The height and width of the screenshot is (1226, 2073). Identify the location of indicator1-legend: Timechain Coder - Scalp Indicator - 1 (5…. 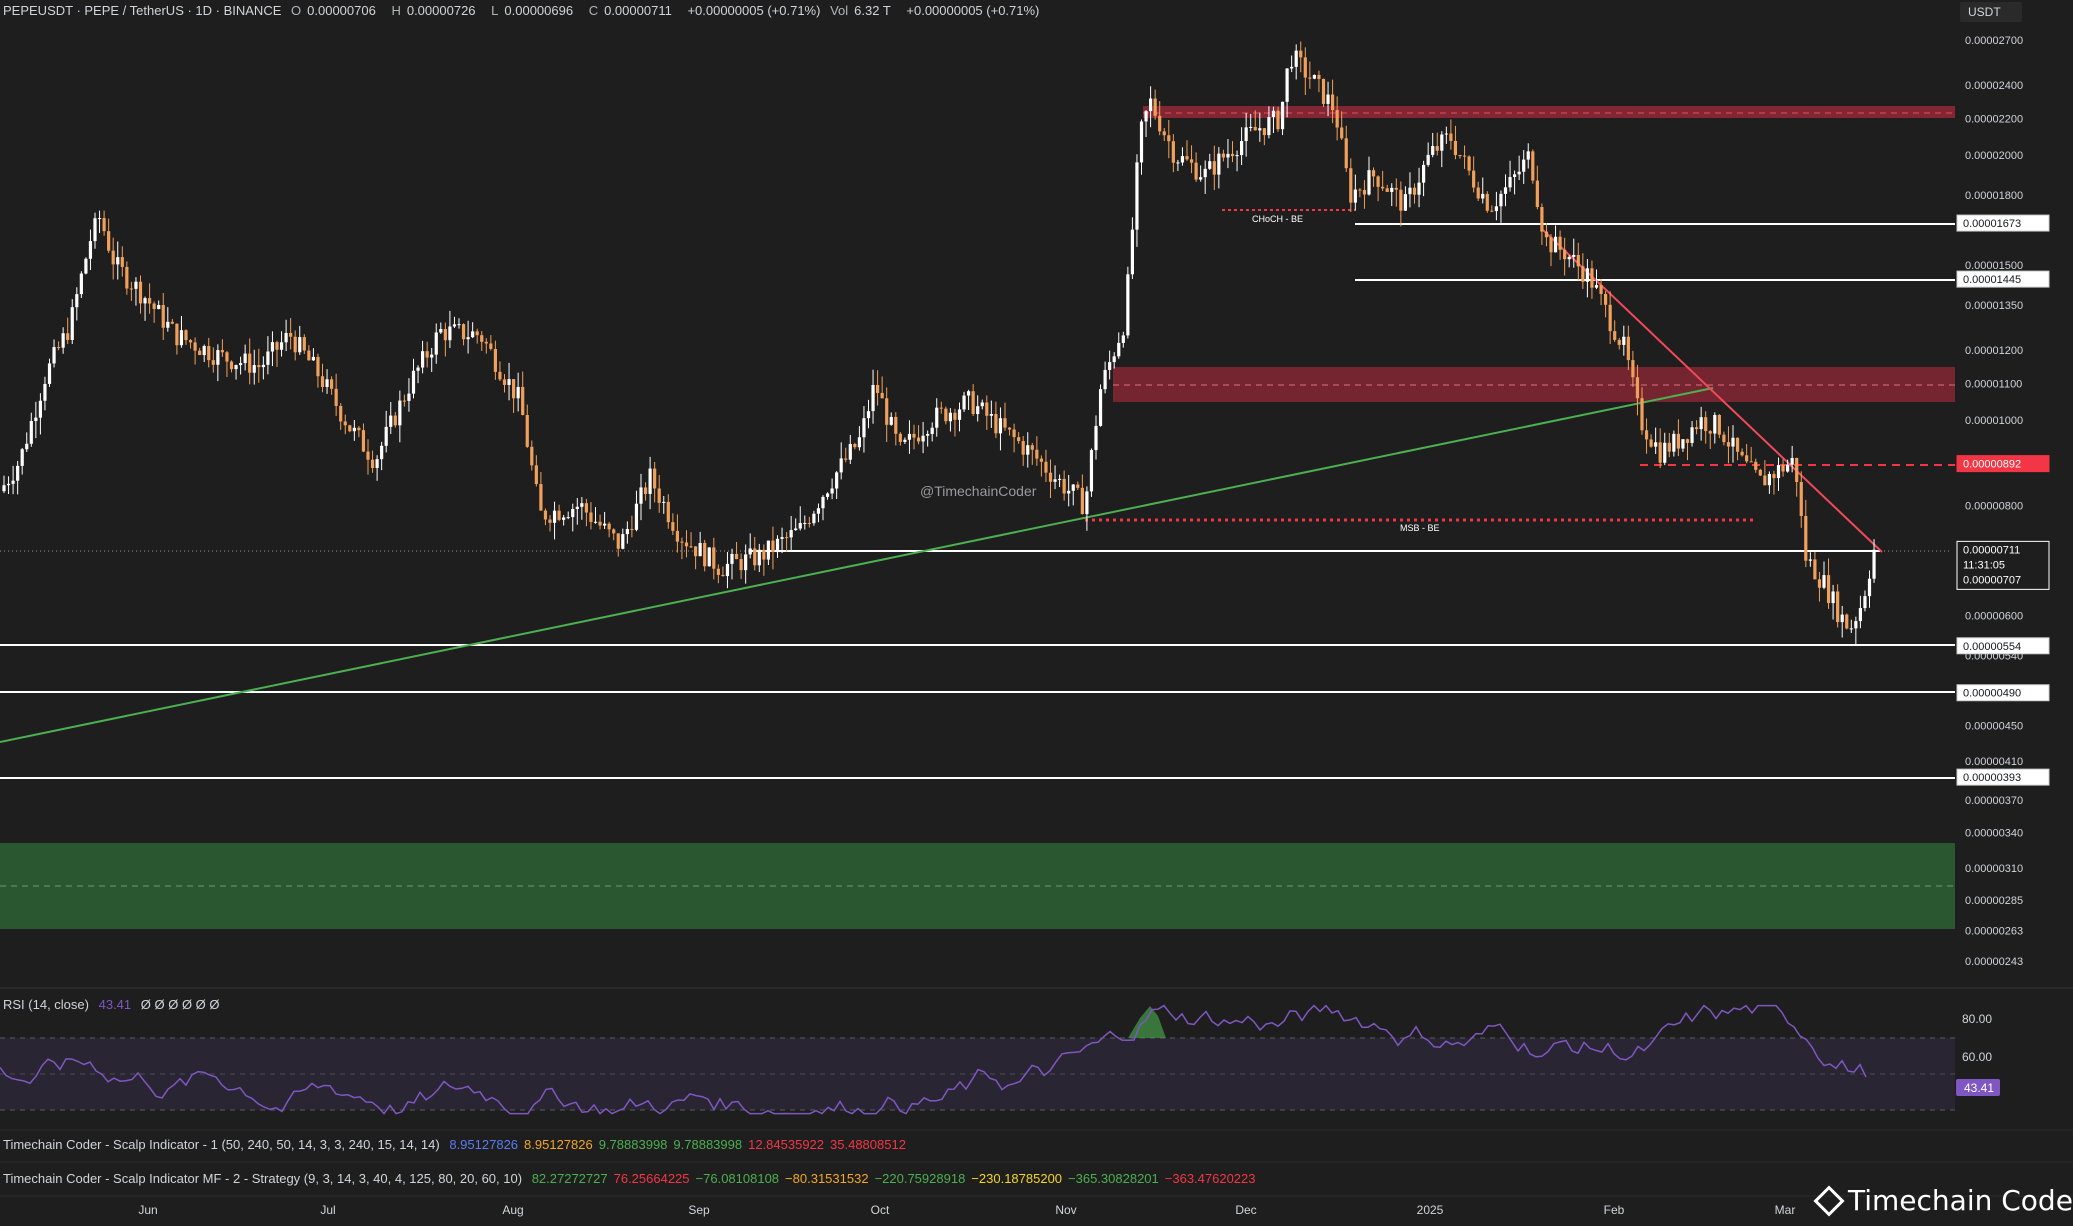
(460, 1144).